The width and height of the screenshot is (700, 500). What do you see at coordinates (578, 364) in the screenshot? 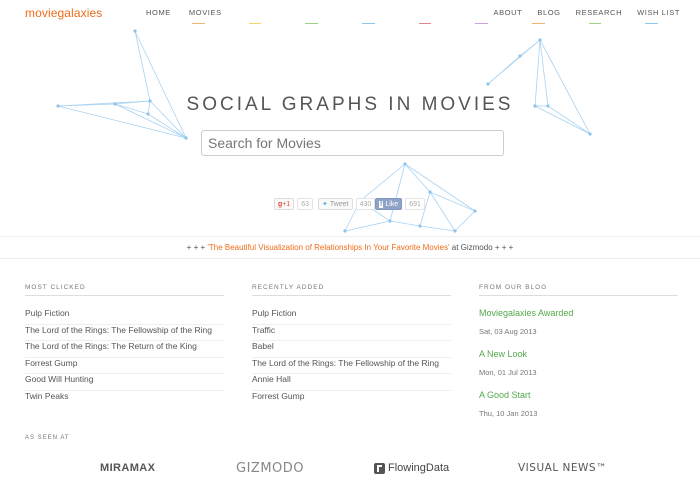
I see `blog-post: A New Look Mon, 01 Jul 2013` at bounding box center [578, 364].